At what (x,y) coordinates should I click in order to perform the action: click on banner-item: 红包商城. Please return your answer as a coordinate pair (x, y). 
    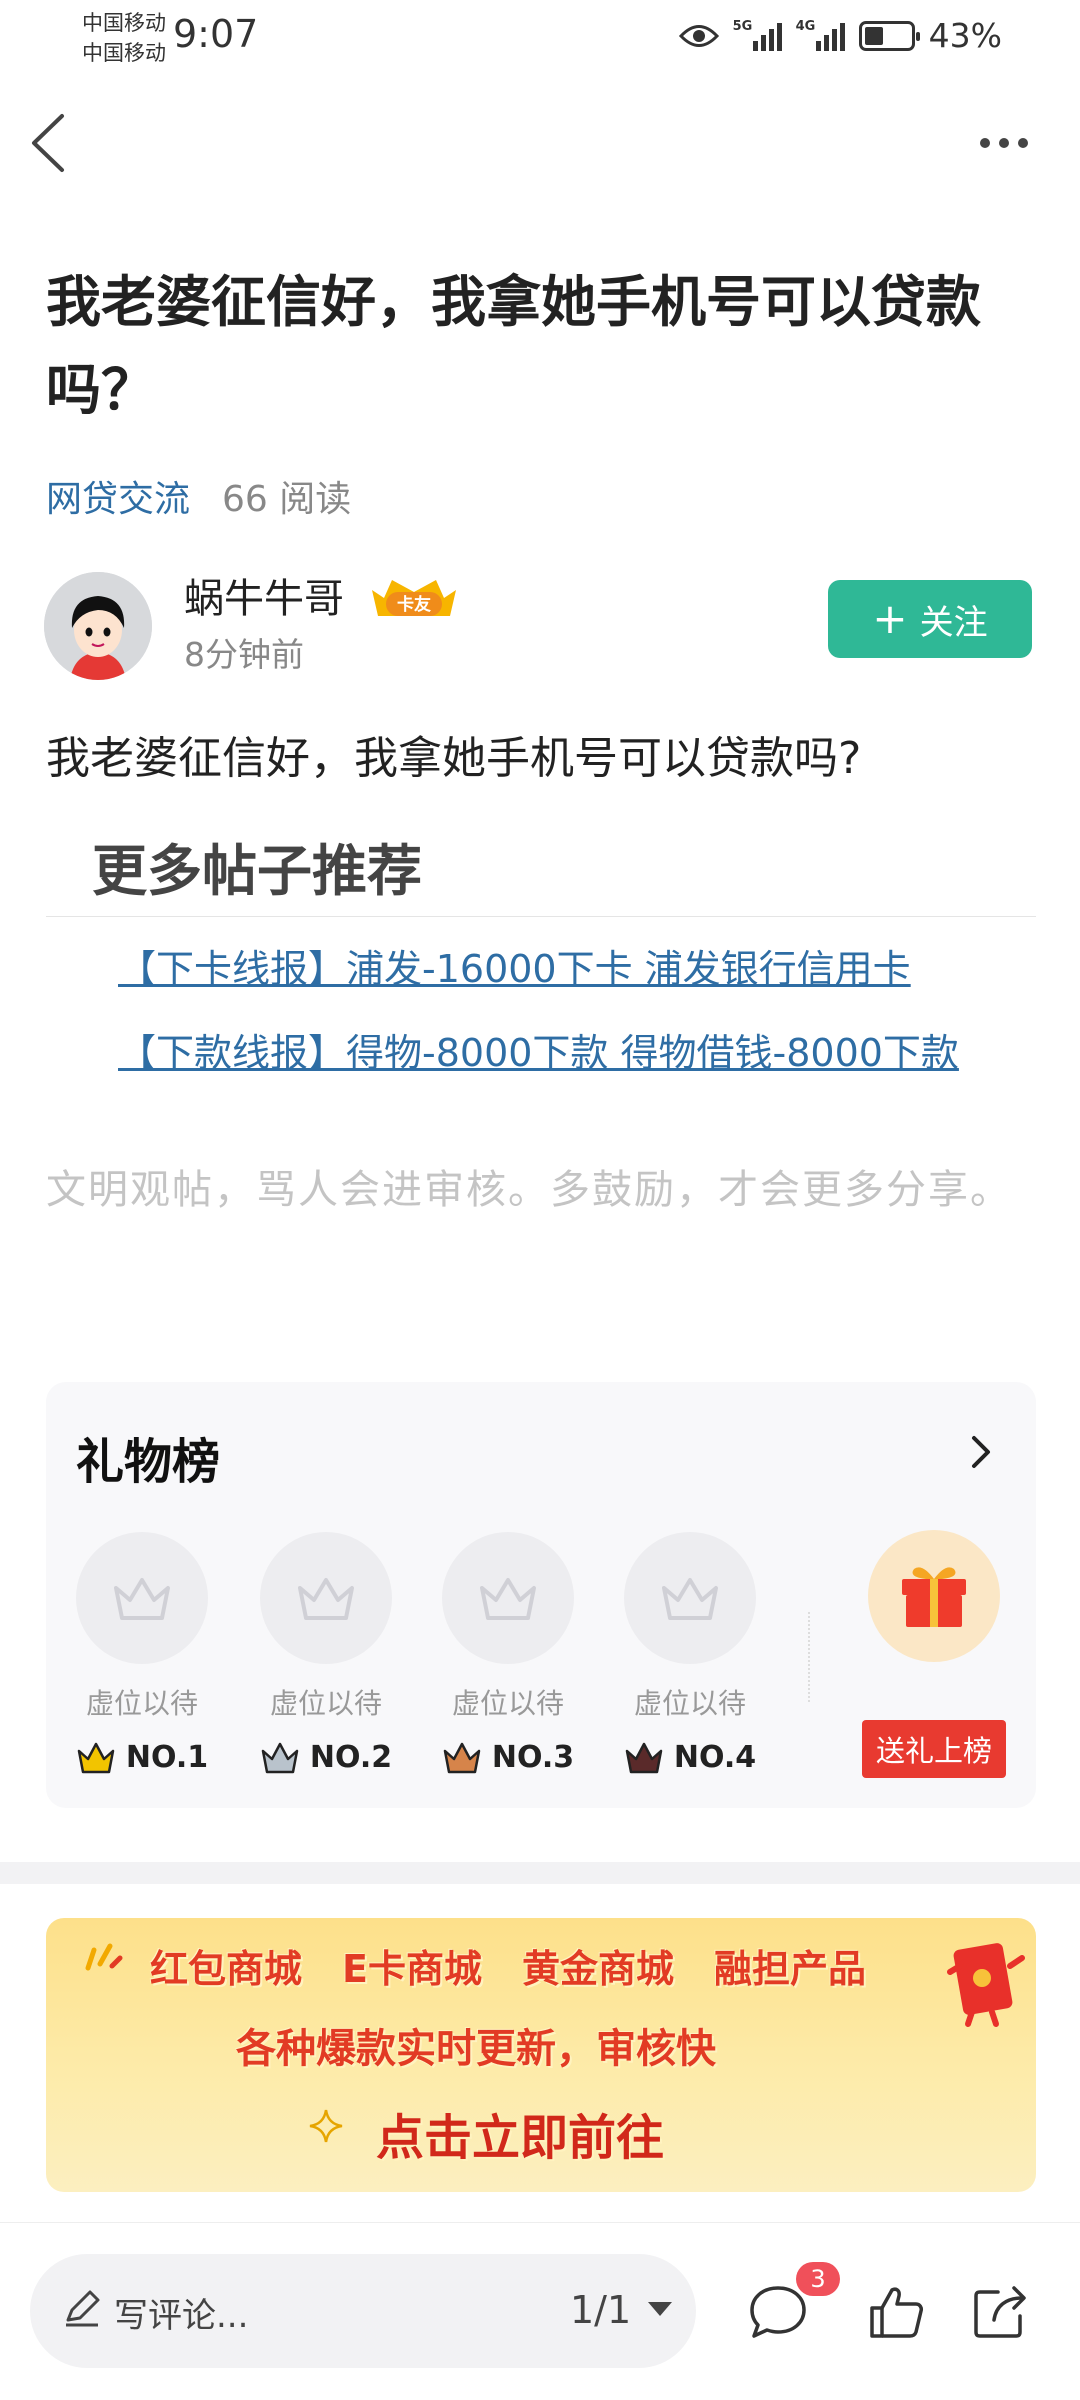
    Looking at the image, I should click on (226, 1969).